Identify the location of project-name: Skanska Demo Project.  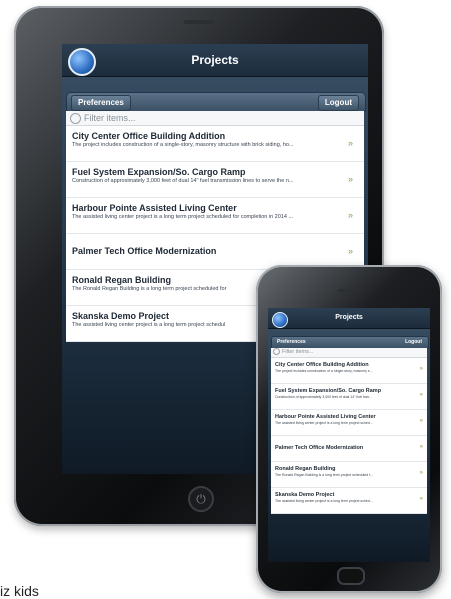
(305, 495).